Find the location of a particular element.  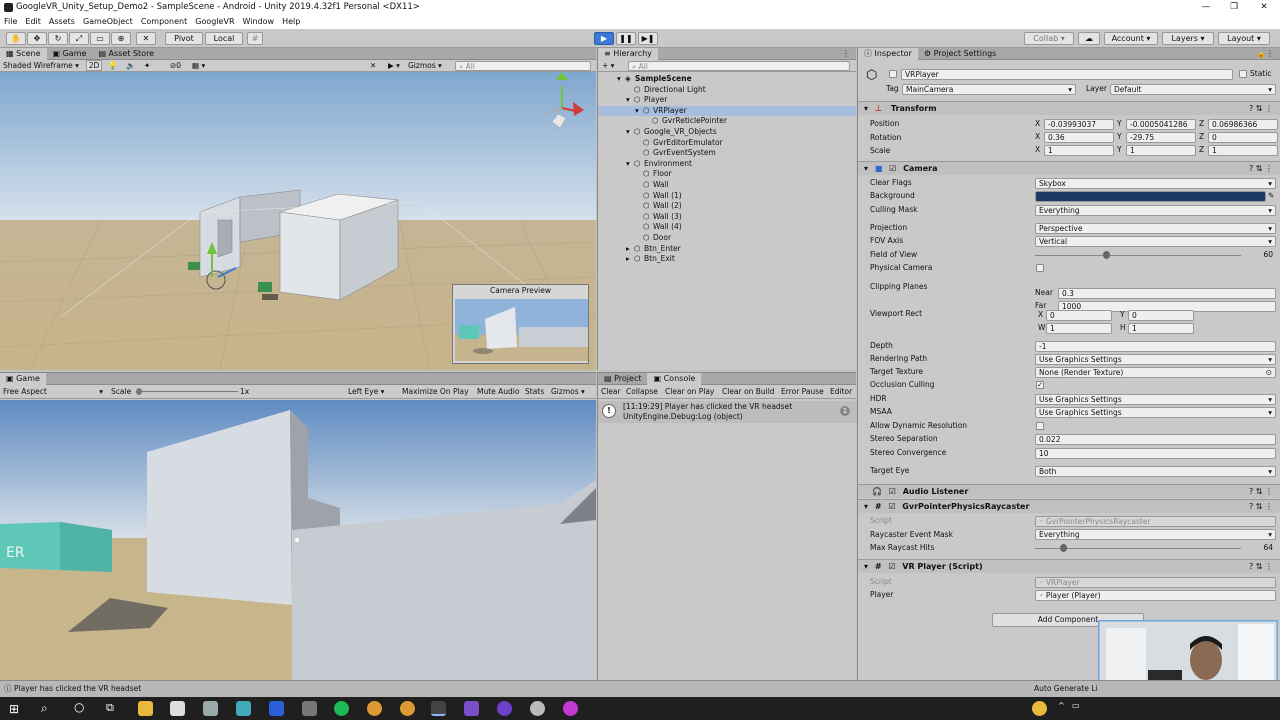

scale-slider-thumb is located at coordinates (139, 391).